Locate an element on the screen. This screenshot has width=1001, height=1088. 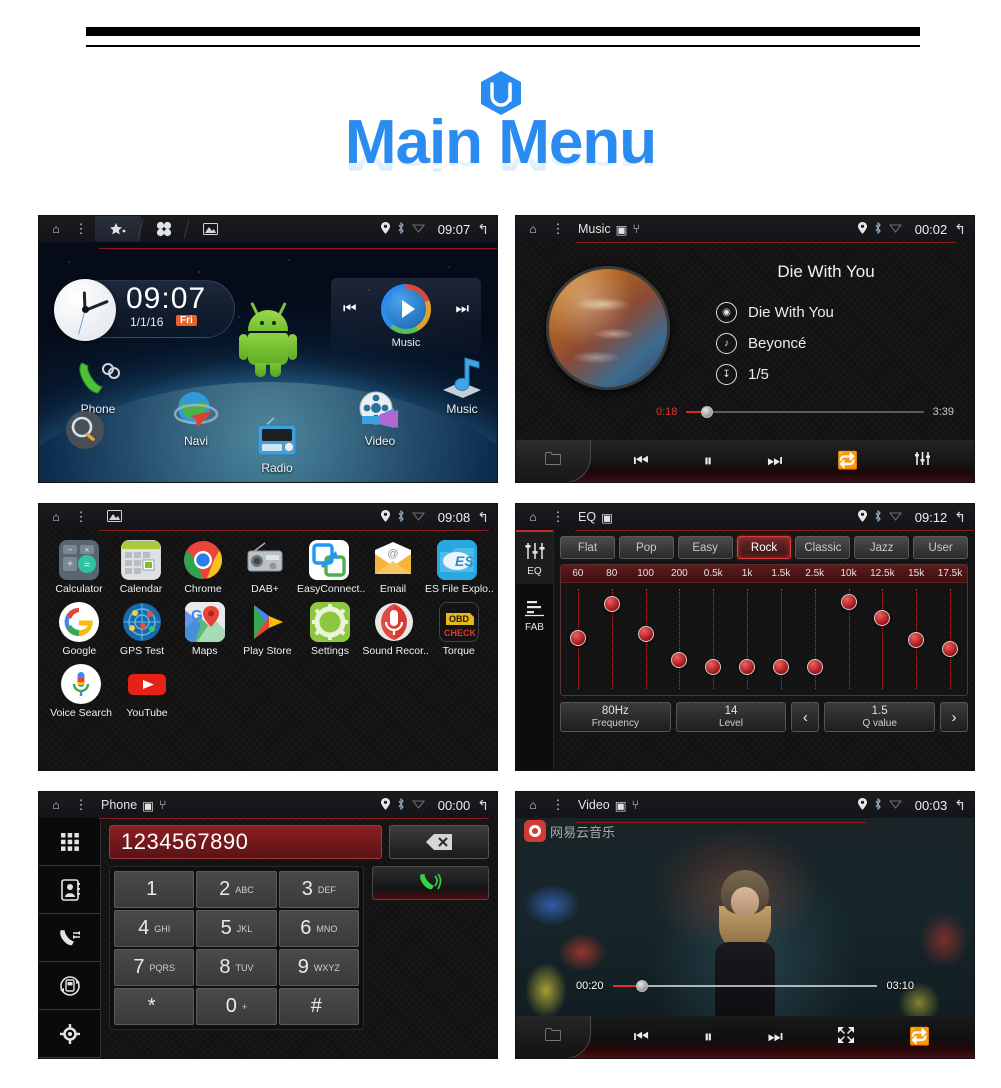
shortcut-video: Video is located at coordinates (380, 419).